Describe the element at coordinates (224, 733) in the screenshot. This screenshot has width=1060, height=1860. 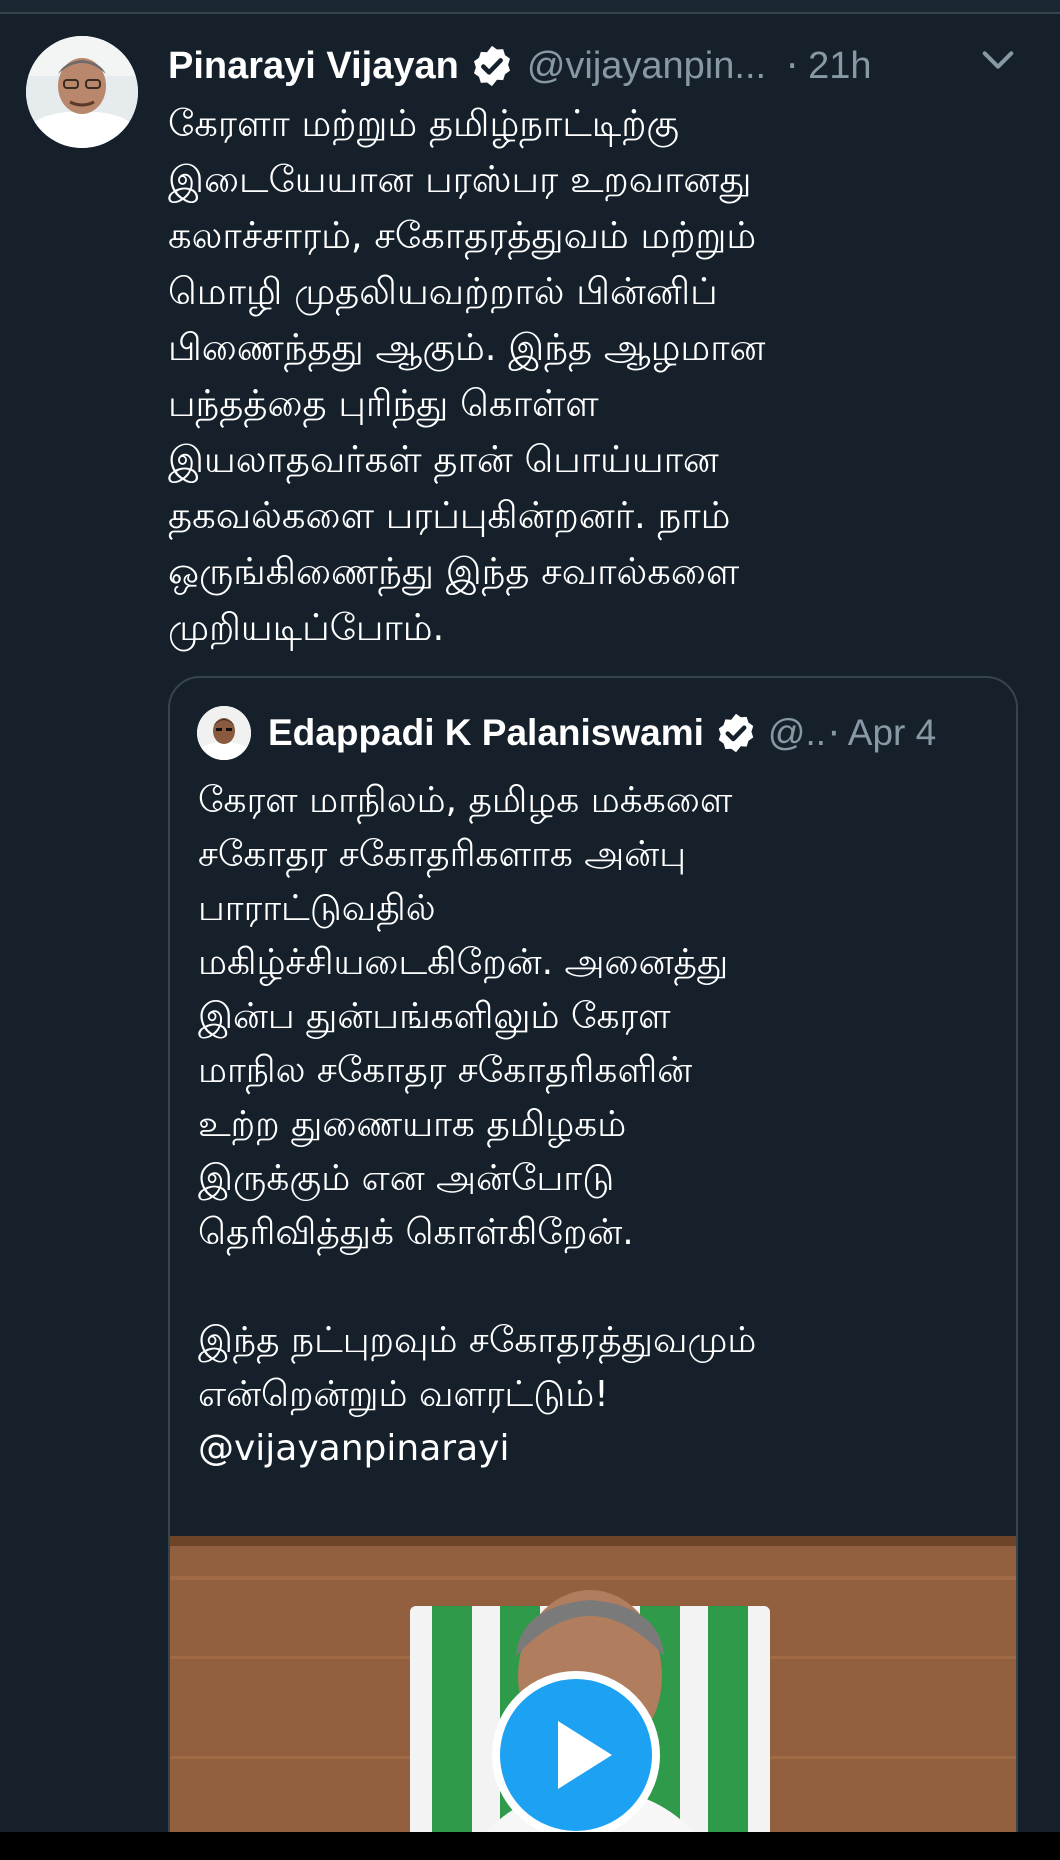
I see `quoted-author-avatar` at that location.